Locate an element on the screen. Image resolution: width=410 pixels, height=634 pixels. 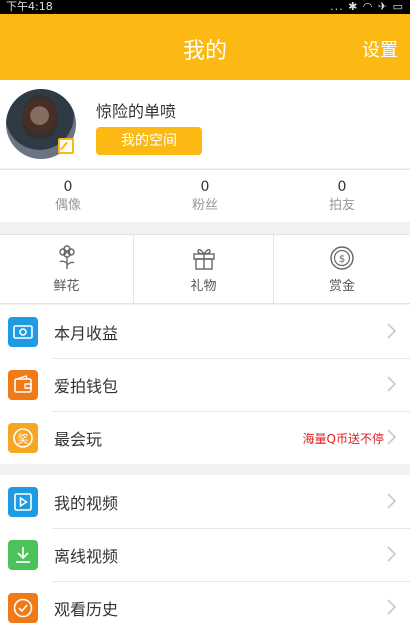
promo-text: 海量Q币送不停 is located at coordinates (343, 439).